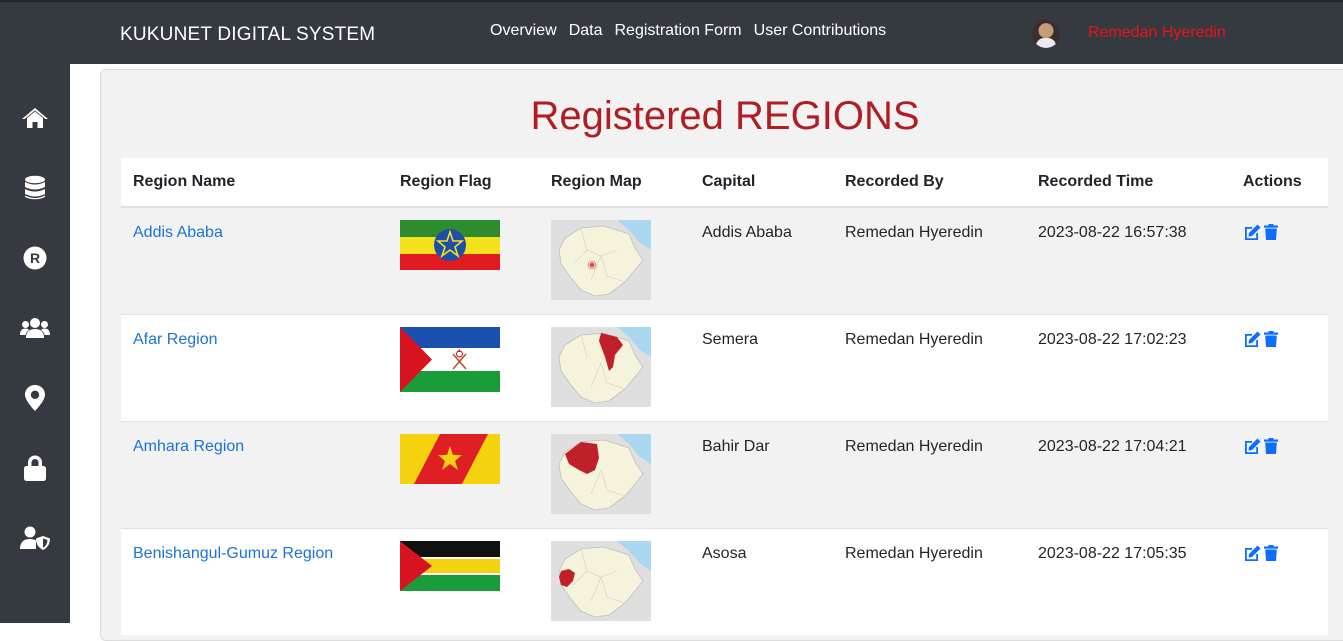 The image size is (1343, 641). I want to click on col-capital: Capital, so click(761, 183).